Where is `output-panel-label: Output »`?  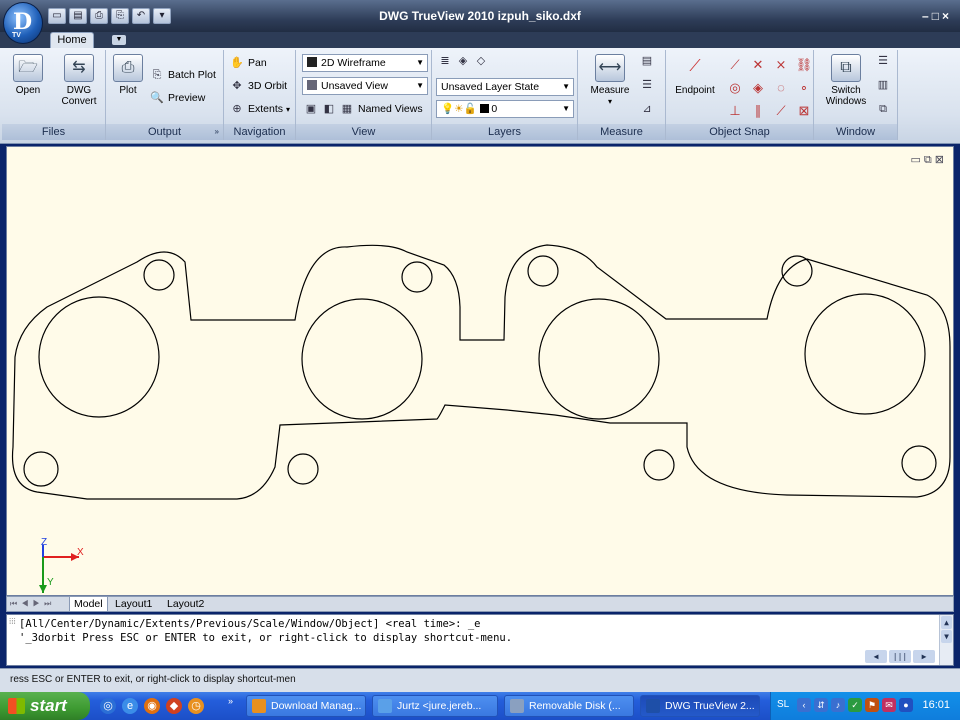 output-panel-label: Output » is located at coordinates (164, 132).